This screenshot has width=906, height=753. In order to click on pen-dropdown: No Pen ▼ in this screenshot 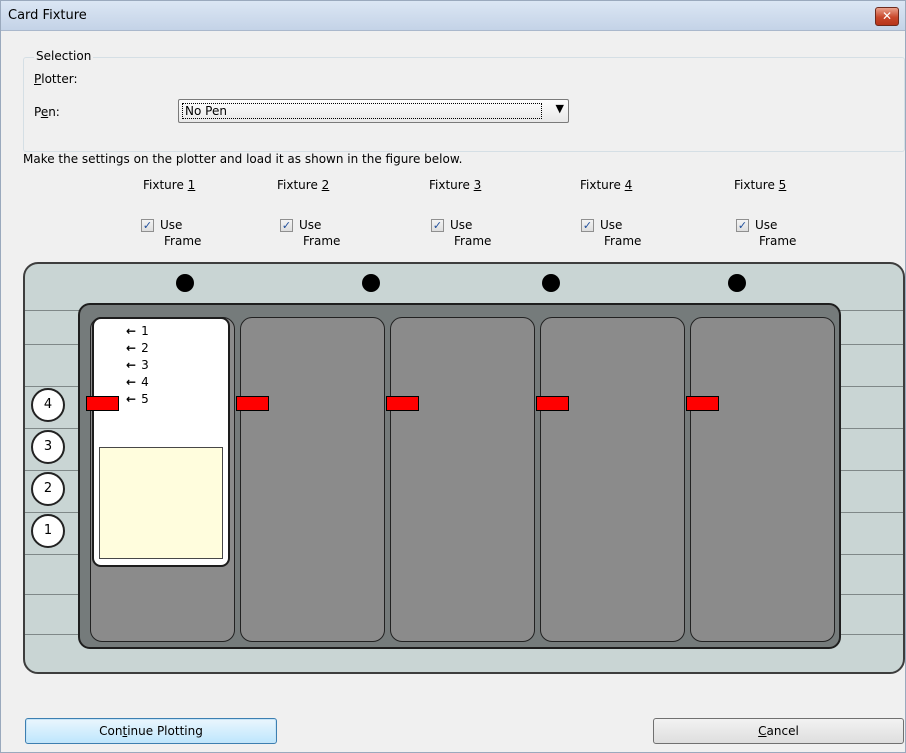, I will do `click(373, 111)`.